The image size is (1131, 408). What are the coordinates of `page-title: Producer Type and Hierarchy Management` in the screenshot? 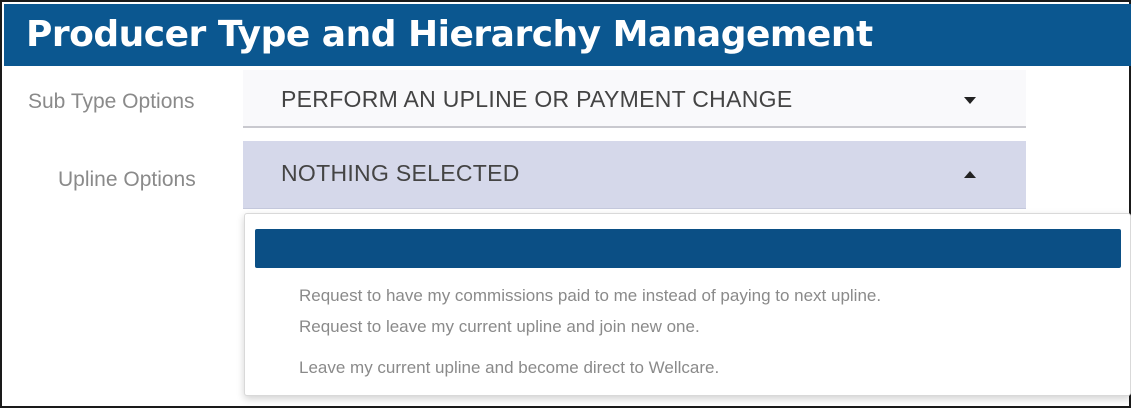 It's located at (449, 34).